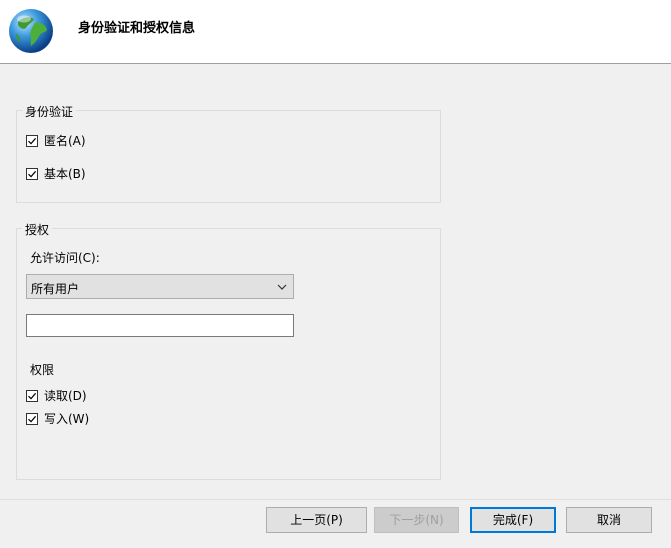 The image size is (671, 548). Describe the element at coordinates (316, 520) in the screenshot. I see `previous-button: 上一页(P)` at that location.